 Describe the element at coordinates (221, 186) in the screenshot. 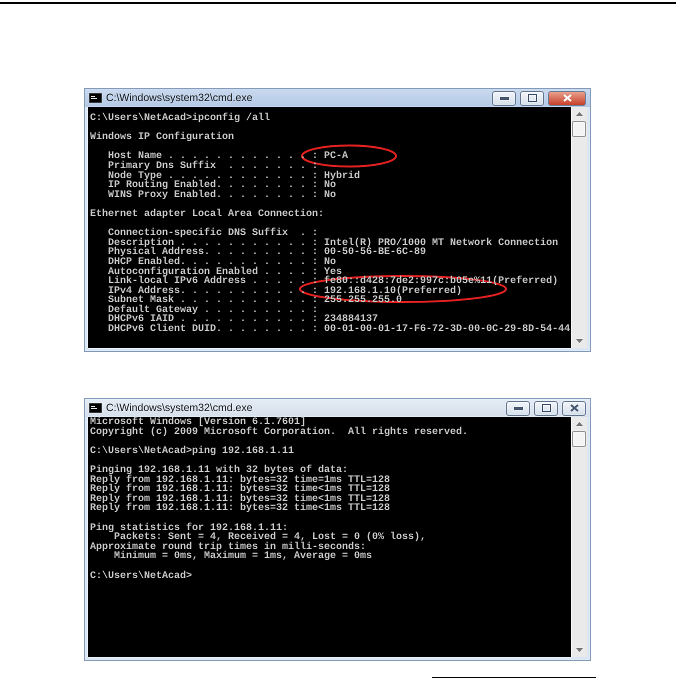

I see `console-line: IP Routing Enabled. . . . . . . . : No` at that location.